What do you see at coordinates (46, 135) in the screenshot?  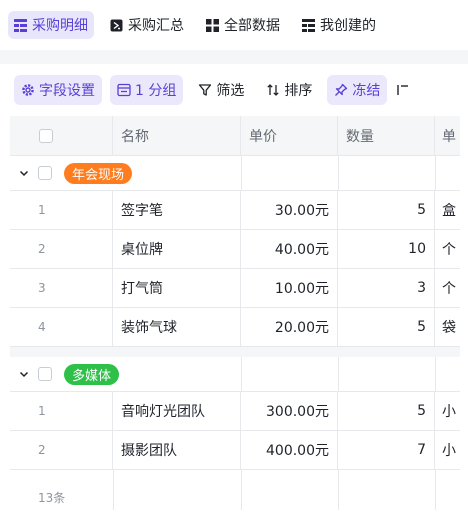 I see `select-all-checkbox` at bounding box center [46, 135].